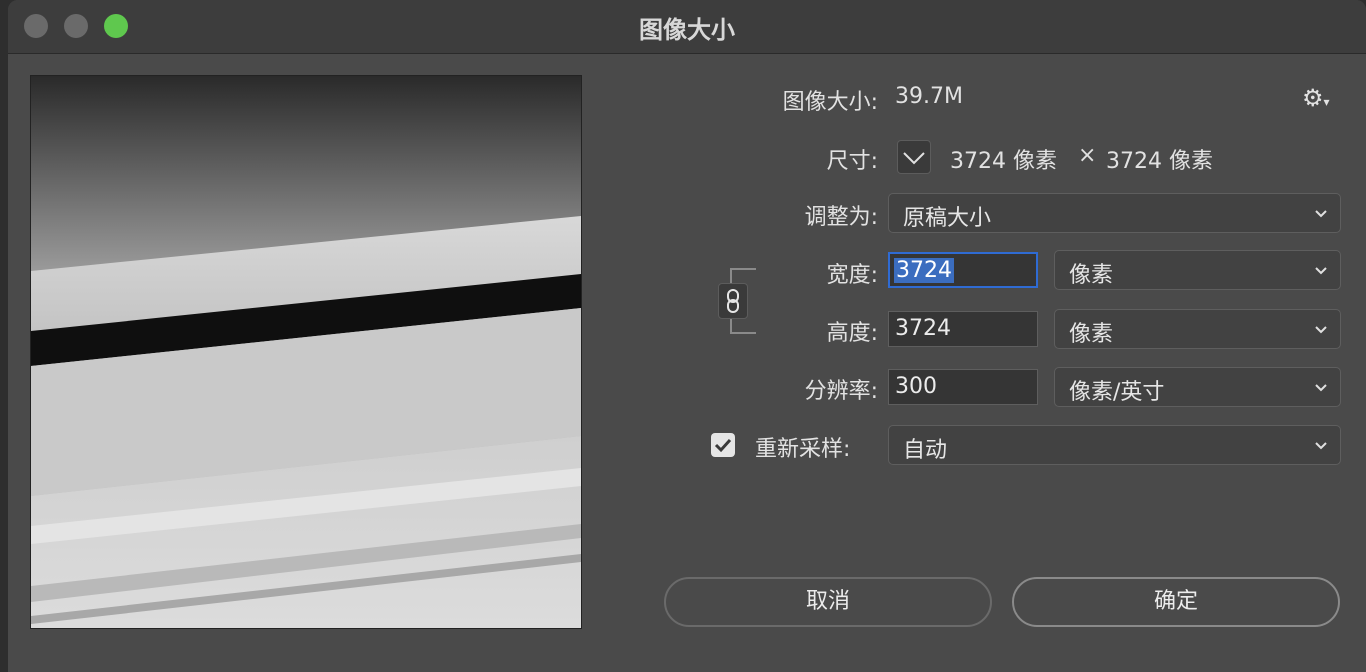 This screenshot has height=672, width=1366. I want to click on dimensions-unit-menu-button, so click(914, 157).